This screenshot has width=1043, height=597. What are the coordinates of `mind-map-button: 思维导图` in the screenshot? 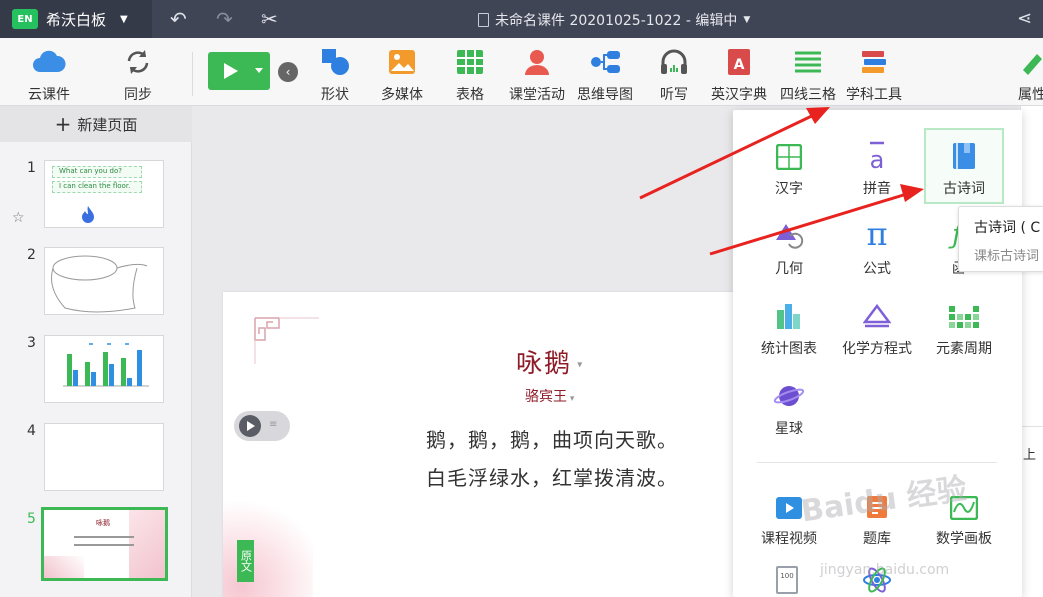 It's located at (605, 75).